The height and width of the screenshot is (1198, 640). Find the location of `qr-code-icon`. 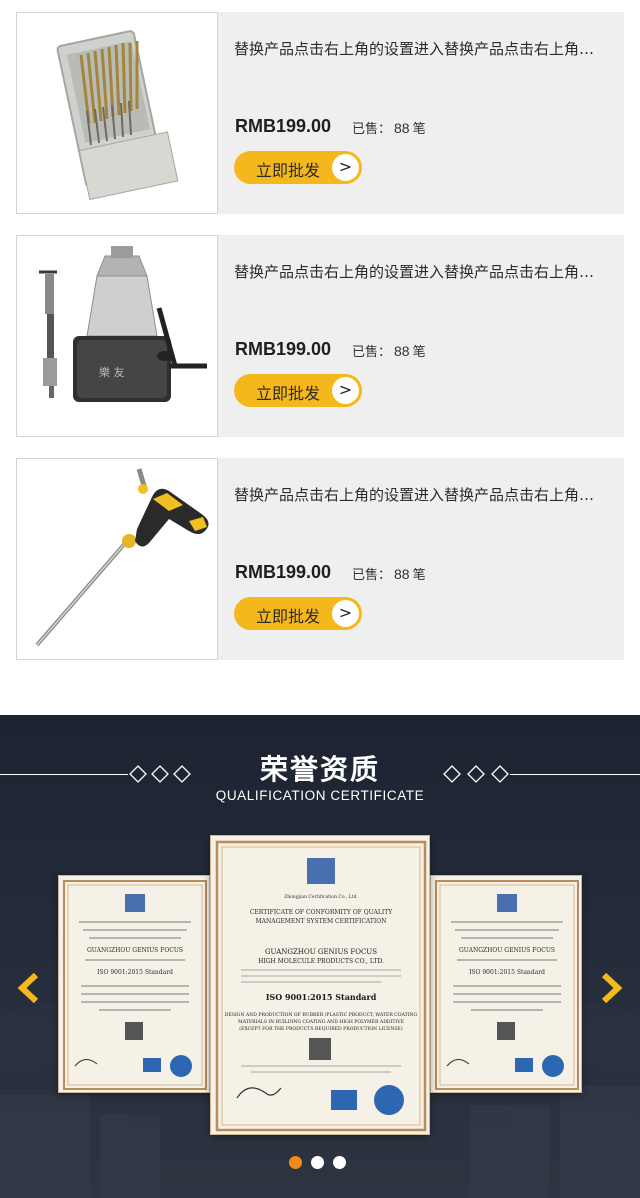

qr-code-icon is located at coordinates (320, 1049).